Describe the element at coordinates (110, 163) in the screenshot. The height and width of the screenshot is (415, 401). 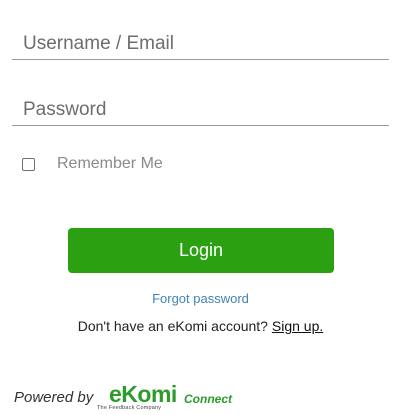
I see `remember-me-label: Remember Me` at that location.